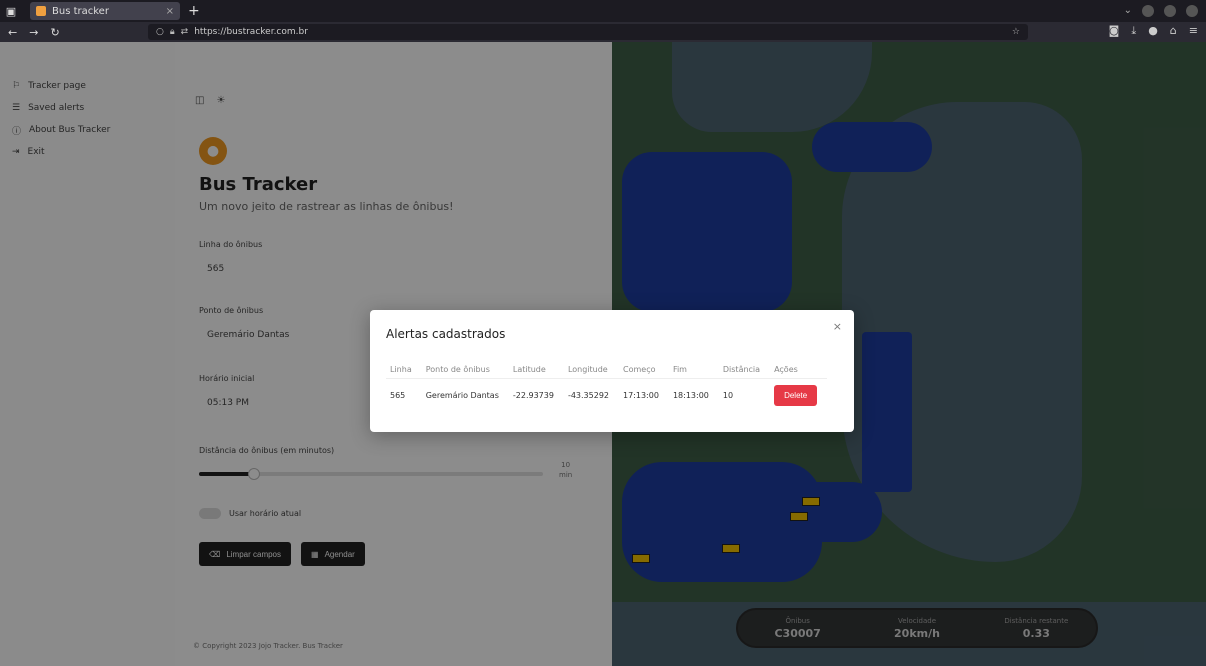 This screenshot has width=1206, height=666. Describe the element at coordinates (837, 326) in the screenshot. I see `close-icon: ×` at that location.